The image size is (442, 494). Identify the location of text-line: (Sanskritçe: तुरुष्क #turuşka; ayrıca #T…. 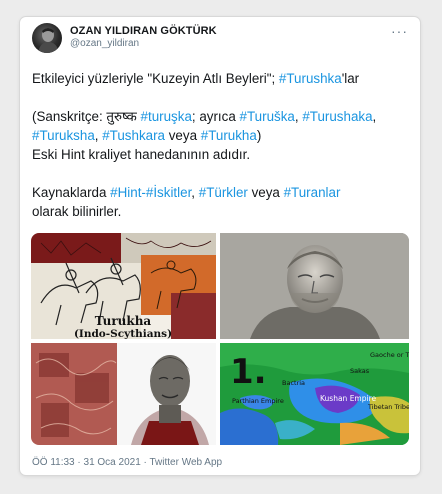
(223, 116).